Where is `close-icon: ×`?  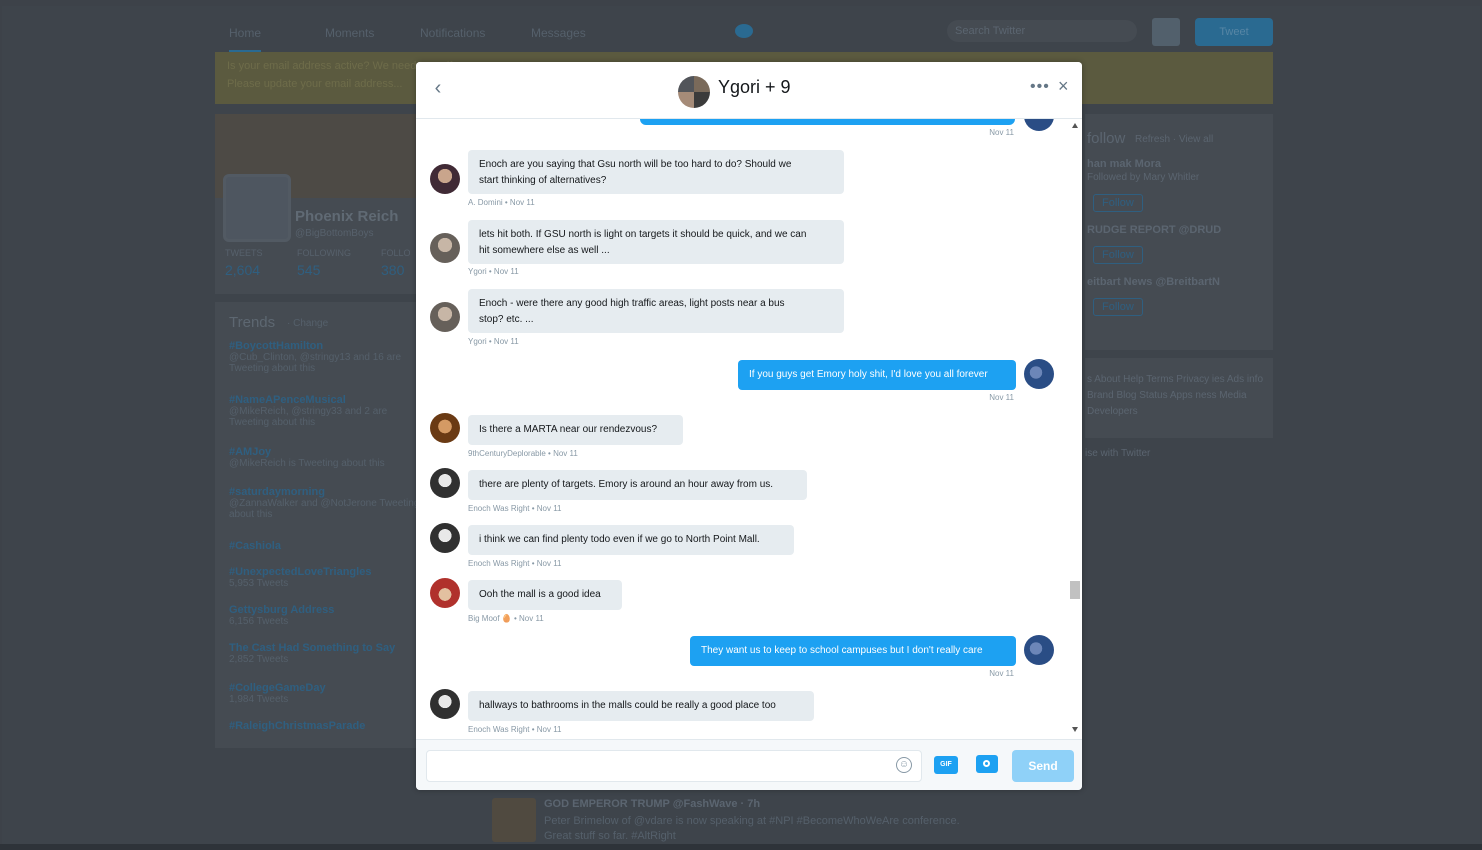
close-icon: × is located at coordinates (1063, 86).